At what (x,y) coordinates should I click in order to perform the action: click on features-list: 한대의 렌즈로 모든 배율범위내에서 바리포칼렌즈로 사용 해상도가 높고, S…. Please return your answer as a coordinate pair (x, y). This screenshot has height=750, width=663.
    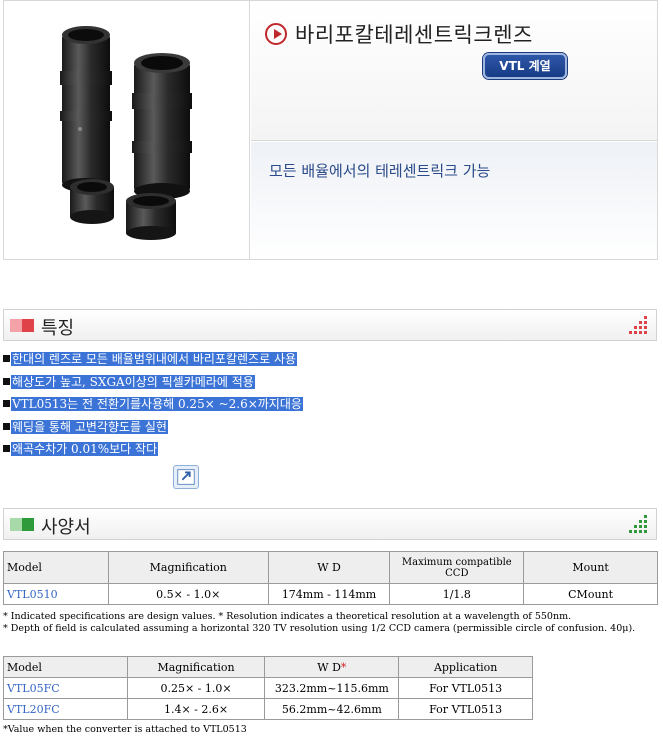
    Looking at the image, I should click on (330, 407).